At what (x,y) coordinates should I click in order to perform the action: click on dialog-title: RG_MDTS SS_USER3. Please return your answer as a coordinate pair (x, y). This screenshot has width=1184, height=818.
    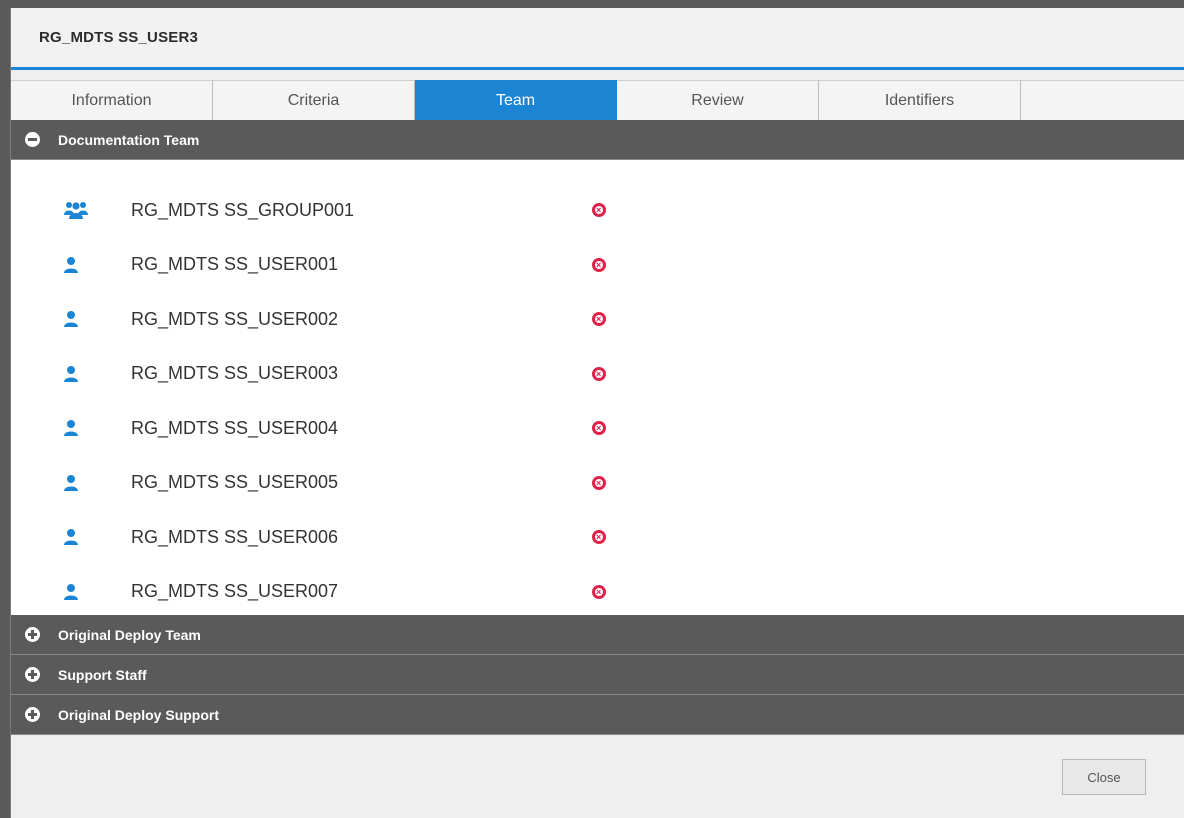
    Looking at the image, I should click on (119, 37).